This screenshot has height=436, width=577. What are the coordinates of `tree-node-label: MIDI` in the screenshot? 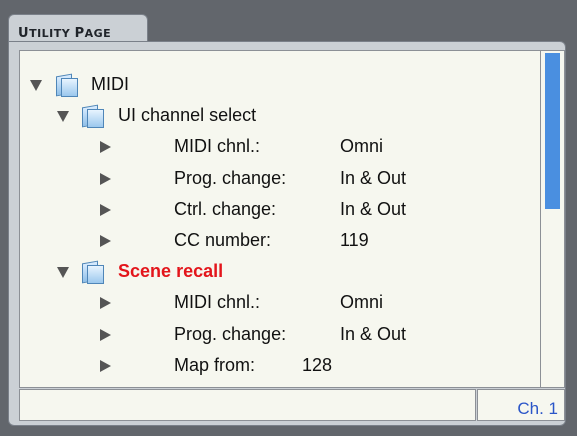 It's located at (110, 84).